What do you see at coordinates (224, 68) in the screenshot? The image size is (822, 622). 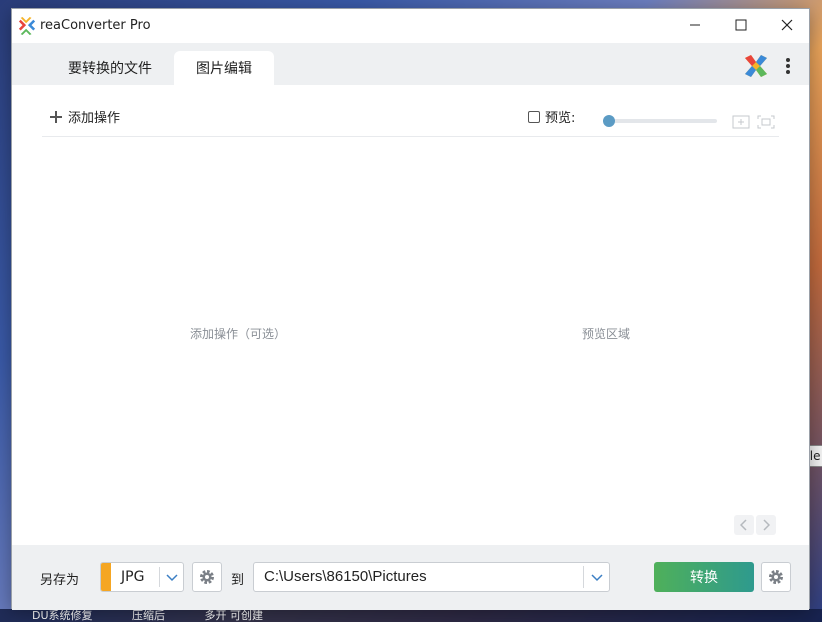 I see `tab-image-editing: 图片编辑` at bounding box center [224, 68].